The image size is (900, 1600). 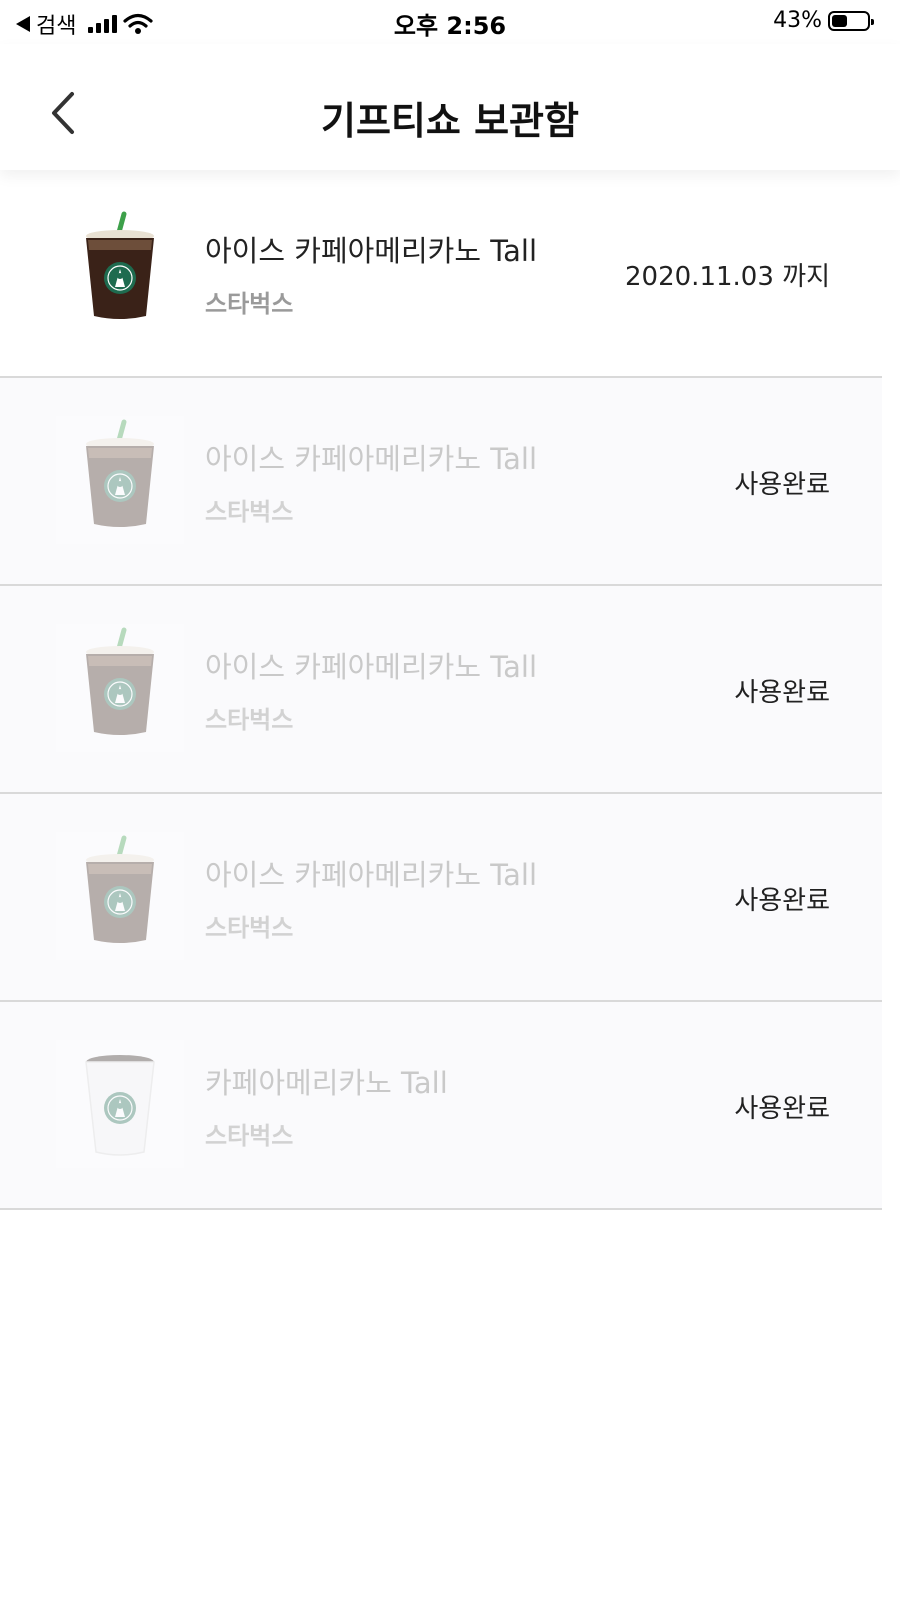 What do you see at coordinates (450, 121) in the screenshot?
I see `page-title: 기프티쇼 보관함` at bounding box center [450, 121].